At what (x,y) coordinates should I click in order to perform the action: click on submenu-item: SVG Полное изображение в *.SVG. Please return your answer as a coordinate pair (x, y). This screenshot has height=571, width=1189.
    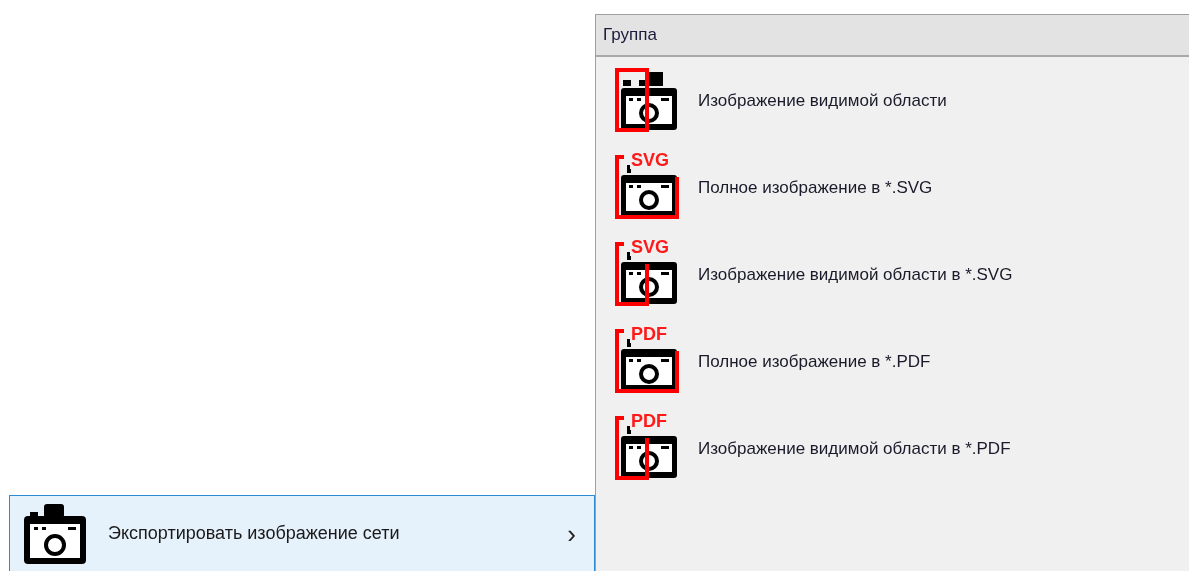
    Looking at the image, I should click on (892, 187).